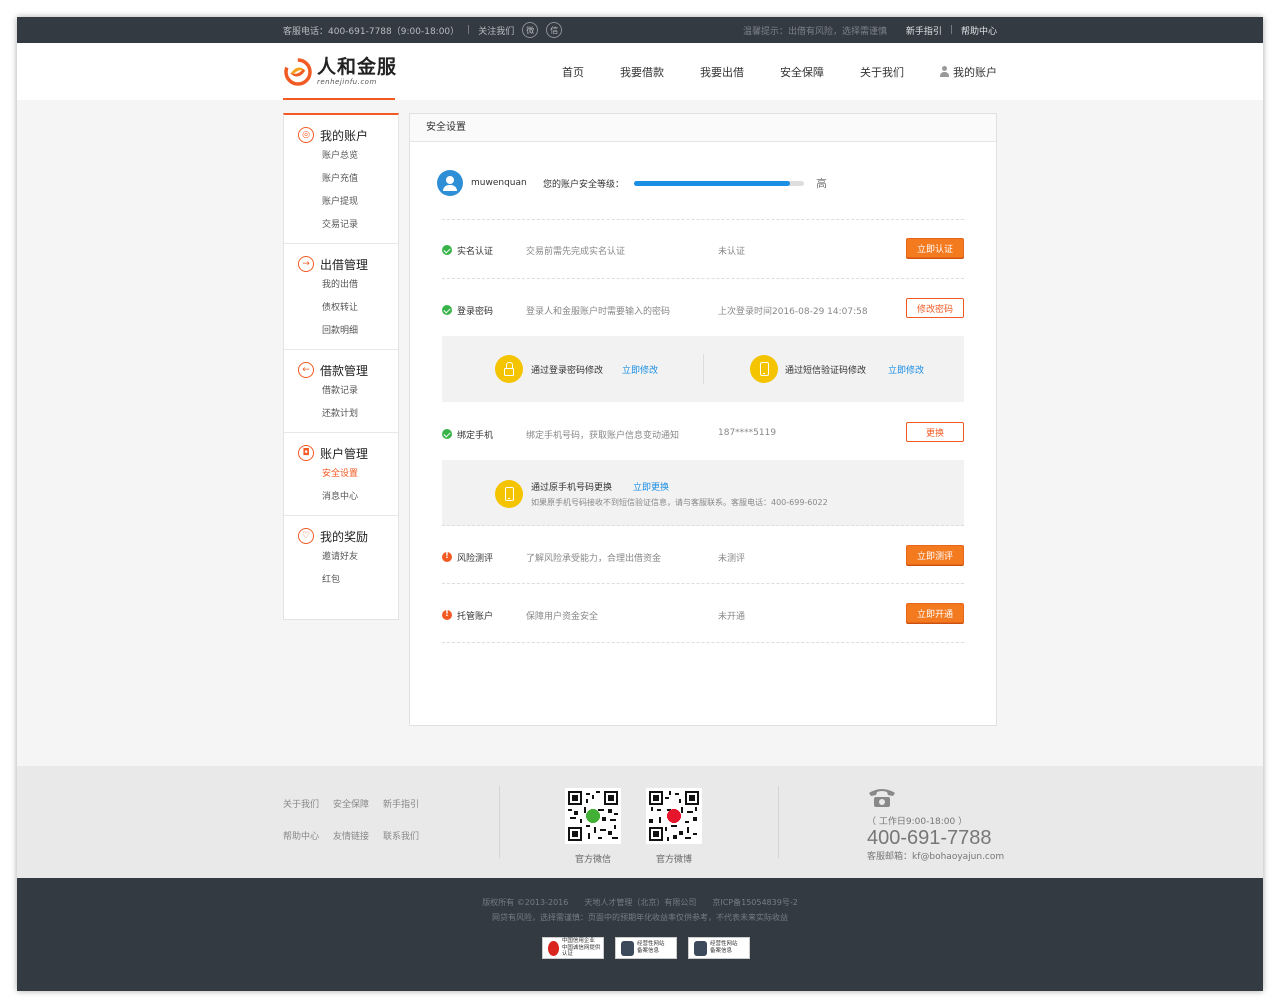 This screenshot has height=1008, width=1280. What do you see at coordinates (344, 536) in the screenshot?
I see `sidebar-group-title: 我的奖励` at bounding box center [344, 536].